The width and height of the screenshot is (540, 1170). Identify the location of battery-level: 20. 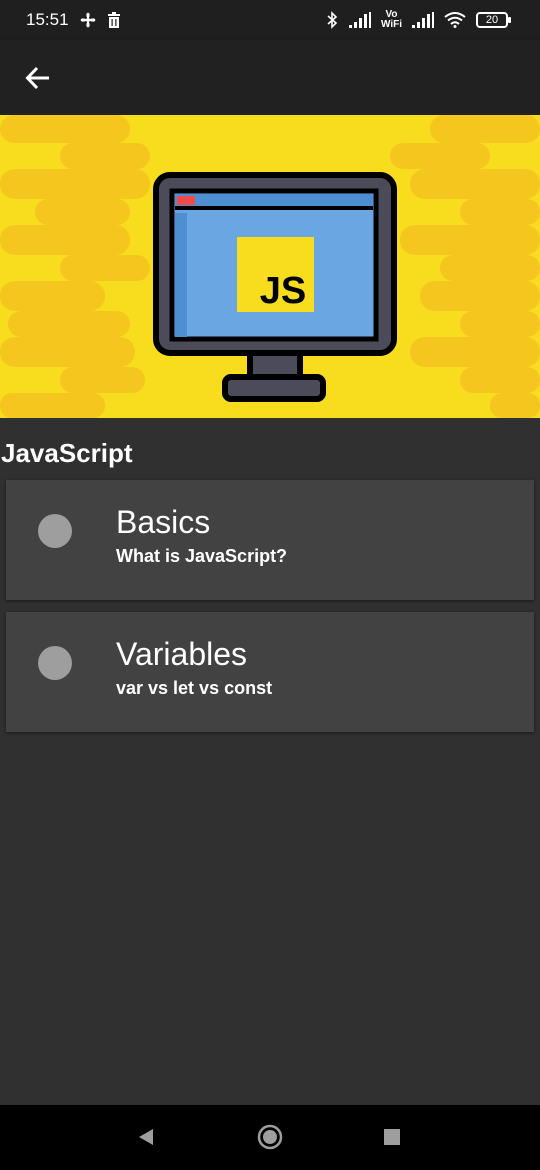
(492, 20).